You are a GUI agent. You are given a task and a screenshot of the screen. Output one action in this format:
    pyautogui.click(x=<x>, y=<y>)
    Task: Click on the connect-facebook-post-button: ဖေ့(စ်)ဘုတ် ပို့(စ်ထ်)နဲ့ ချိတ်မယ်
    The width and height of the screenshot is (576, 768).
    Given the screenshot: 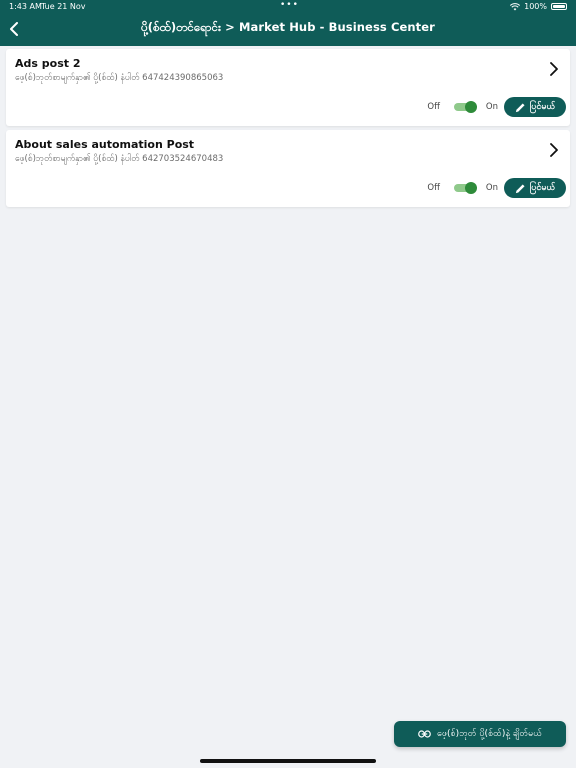 What is the action you would take?
    pyautogui.click(x=480, y=734)
    